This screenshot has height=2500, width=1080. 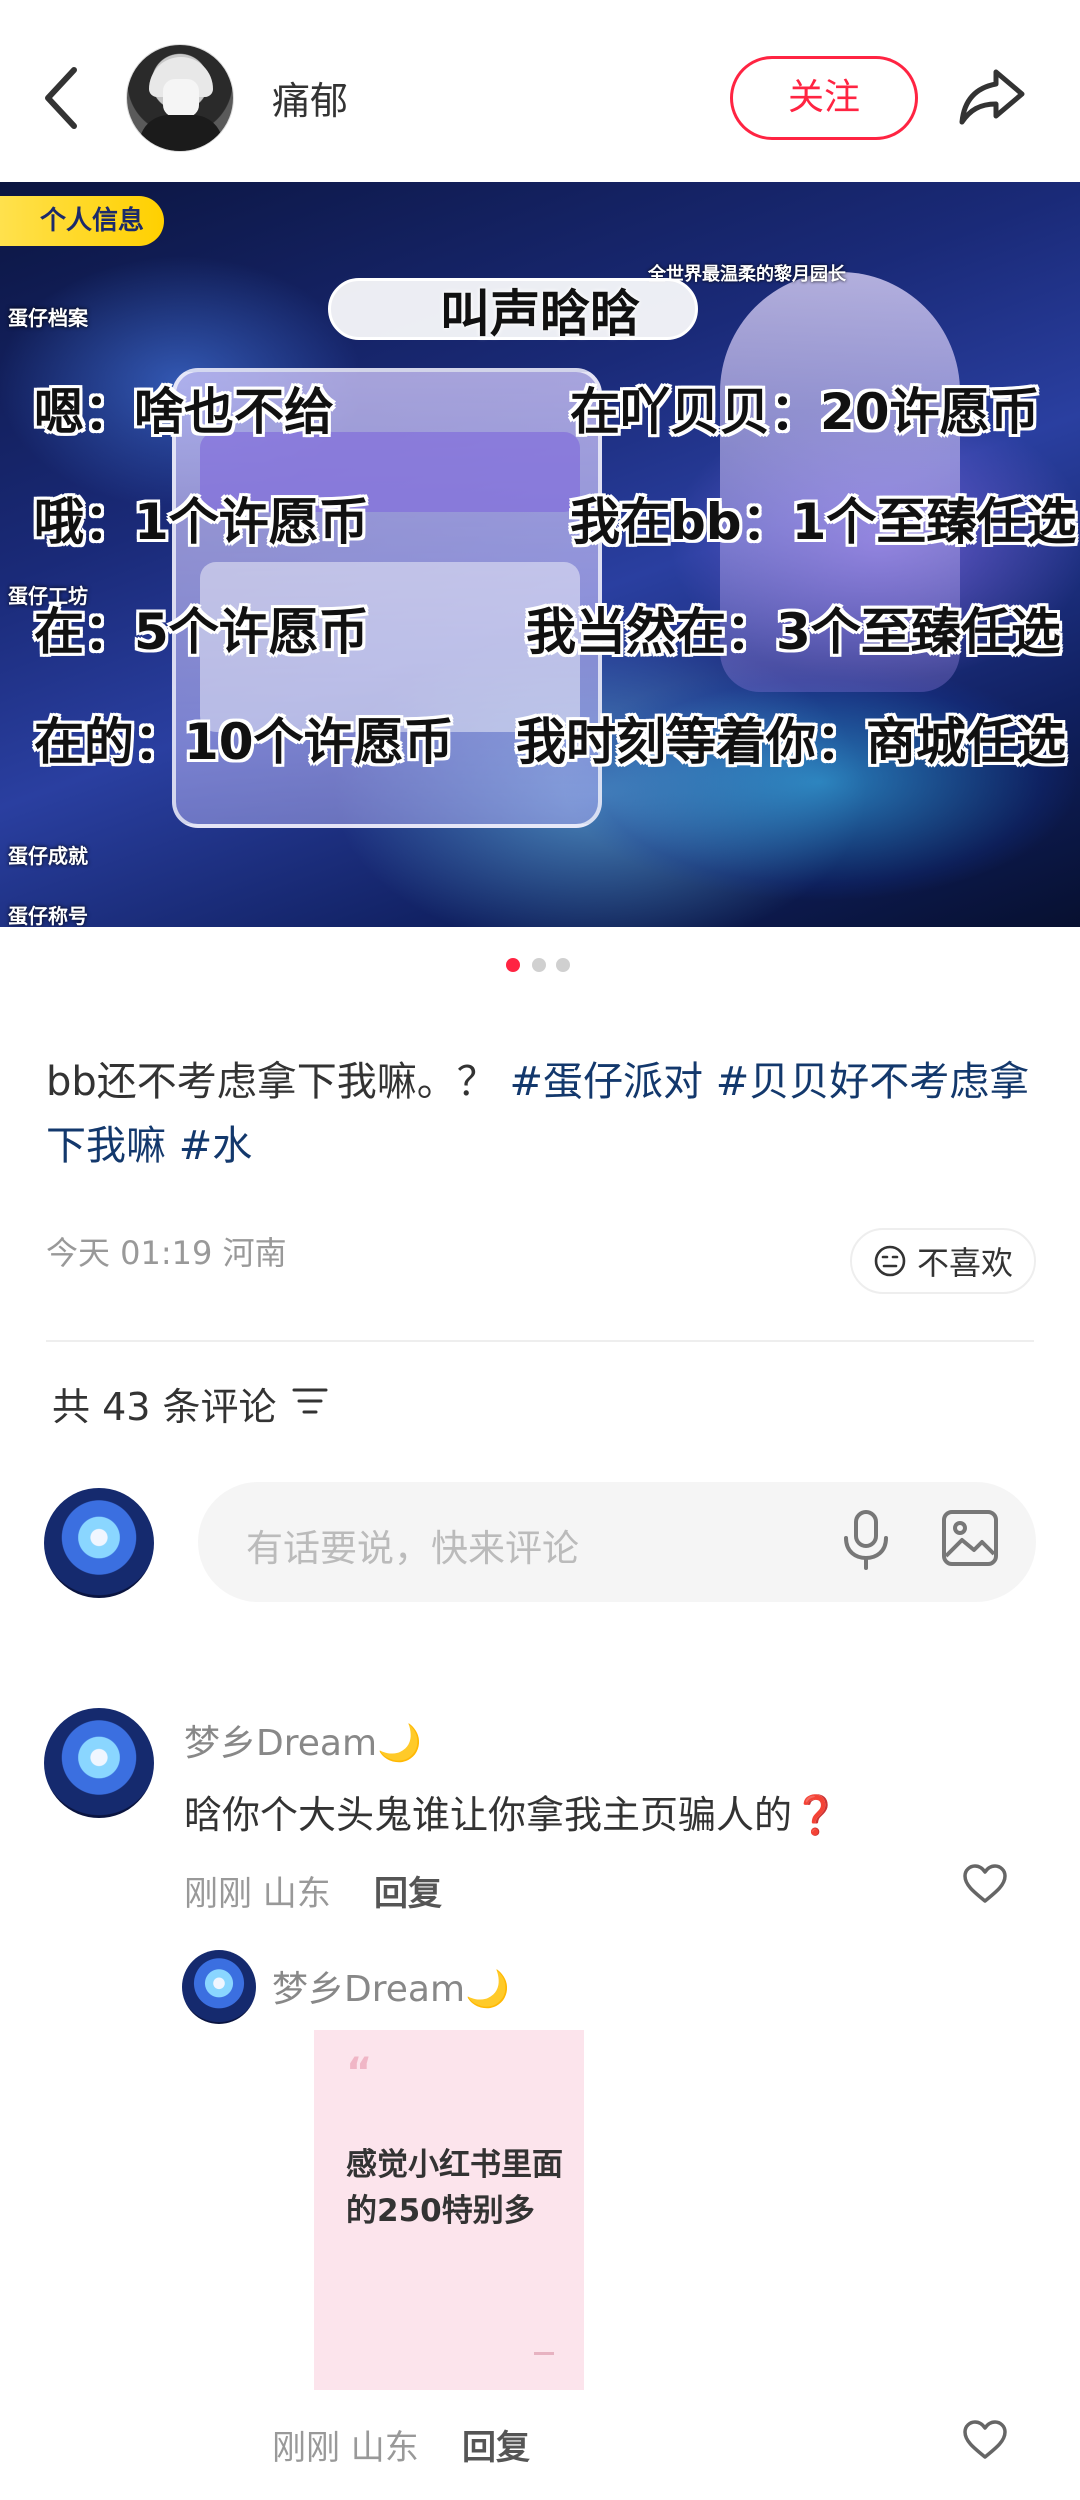 I want to click on author-avatar, so click(x=180, y=98).